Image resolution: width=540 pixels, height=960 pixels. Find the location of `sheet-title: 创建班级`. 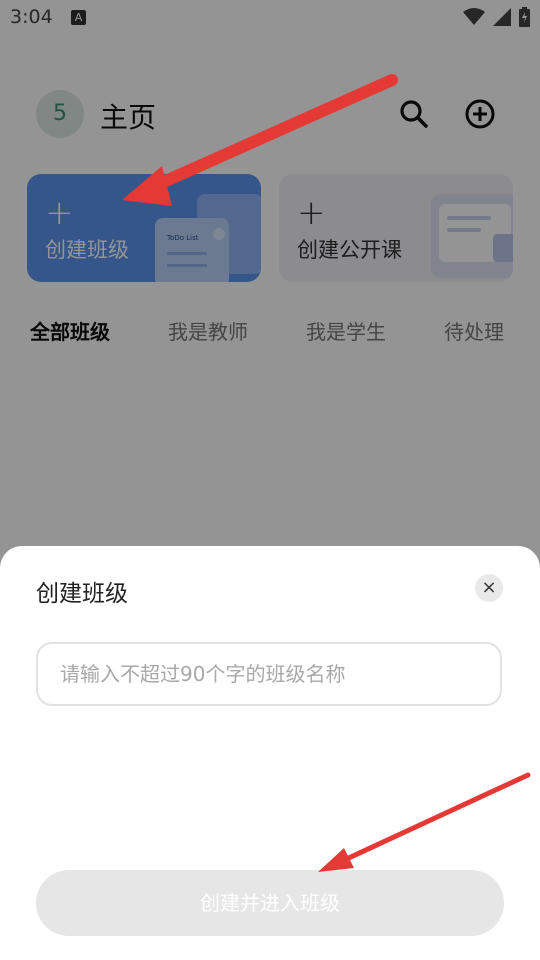

sheet-title: 创建班级 is located at coordinates (82, 594).